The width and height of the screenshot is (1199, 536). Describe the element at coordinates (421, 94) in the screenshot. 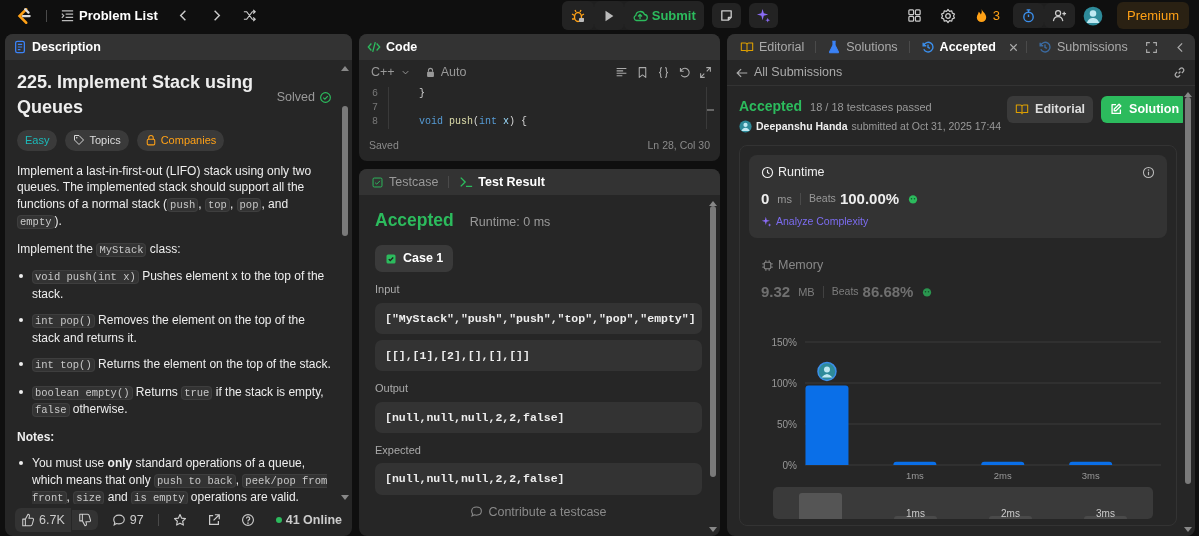

I see `code-line: }` at that location.